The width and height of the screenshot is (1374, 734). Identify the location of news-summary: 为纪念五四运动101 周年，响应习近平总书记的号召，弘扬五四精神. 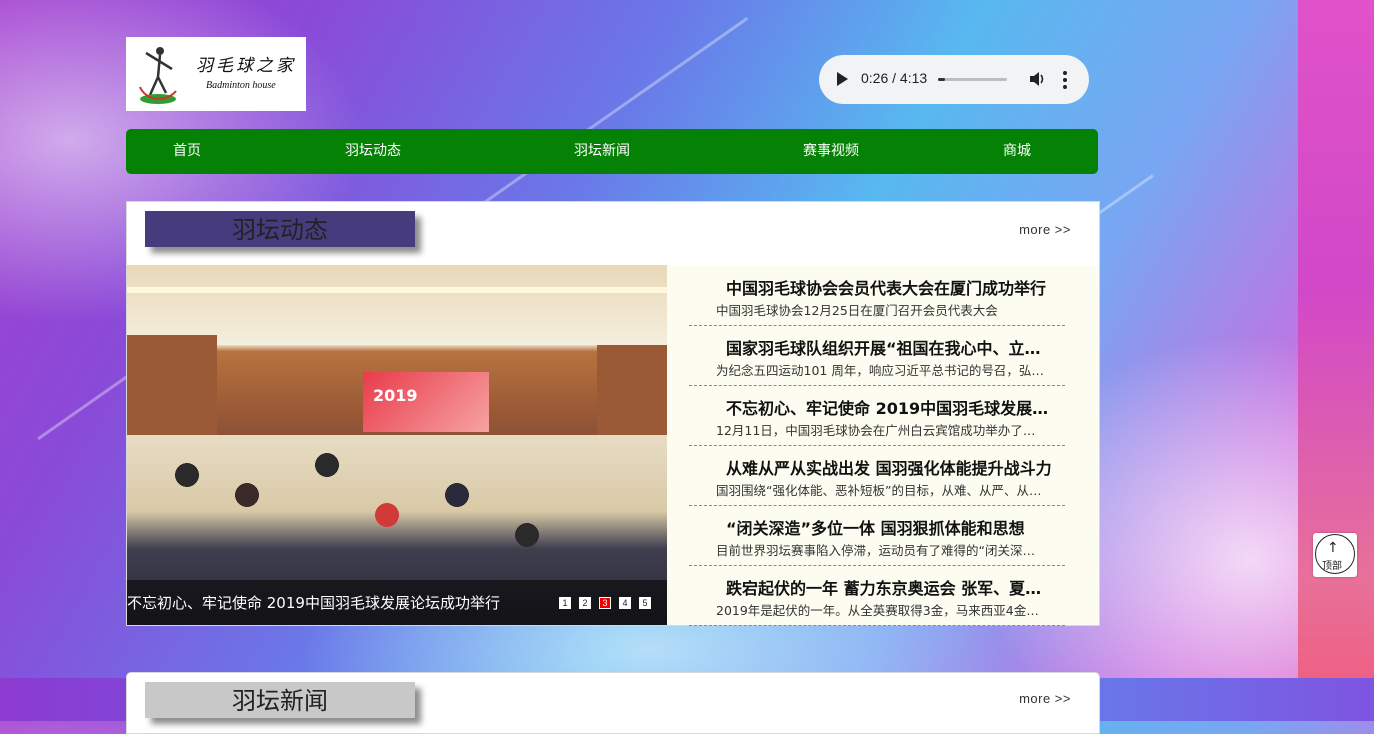
(881, 370).